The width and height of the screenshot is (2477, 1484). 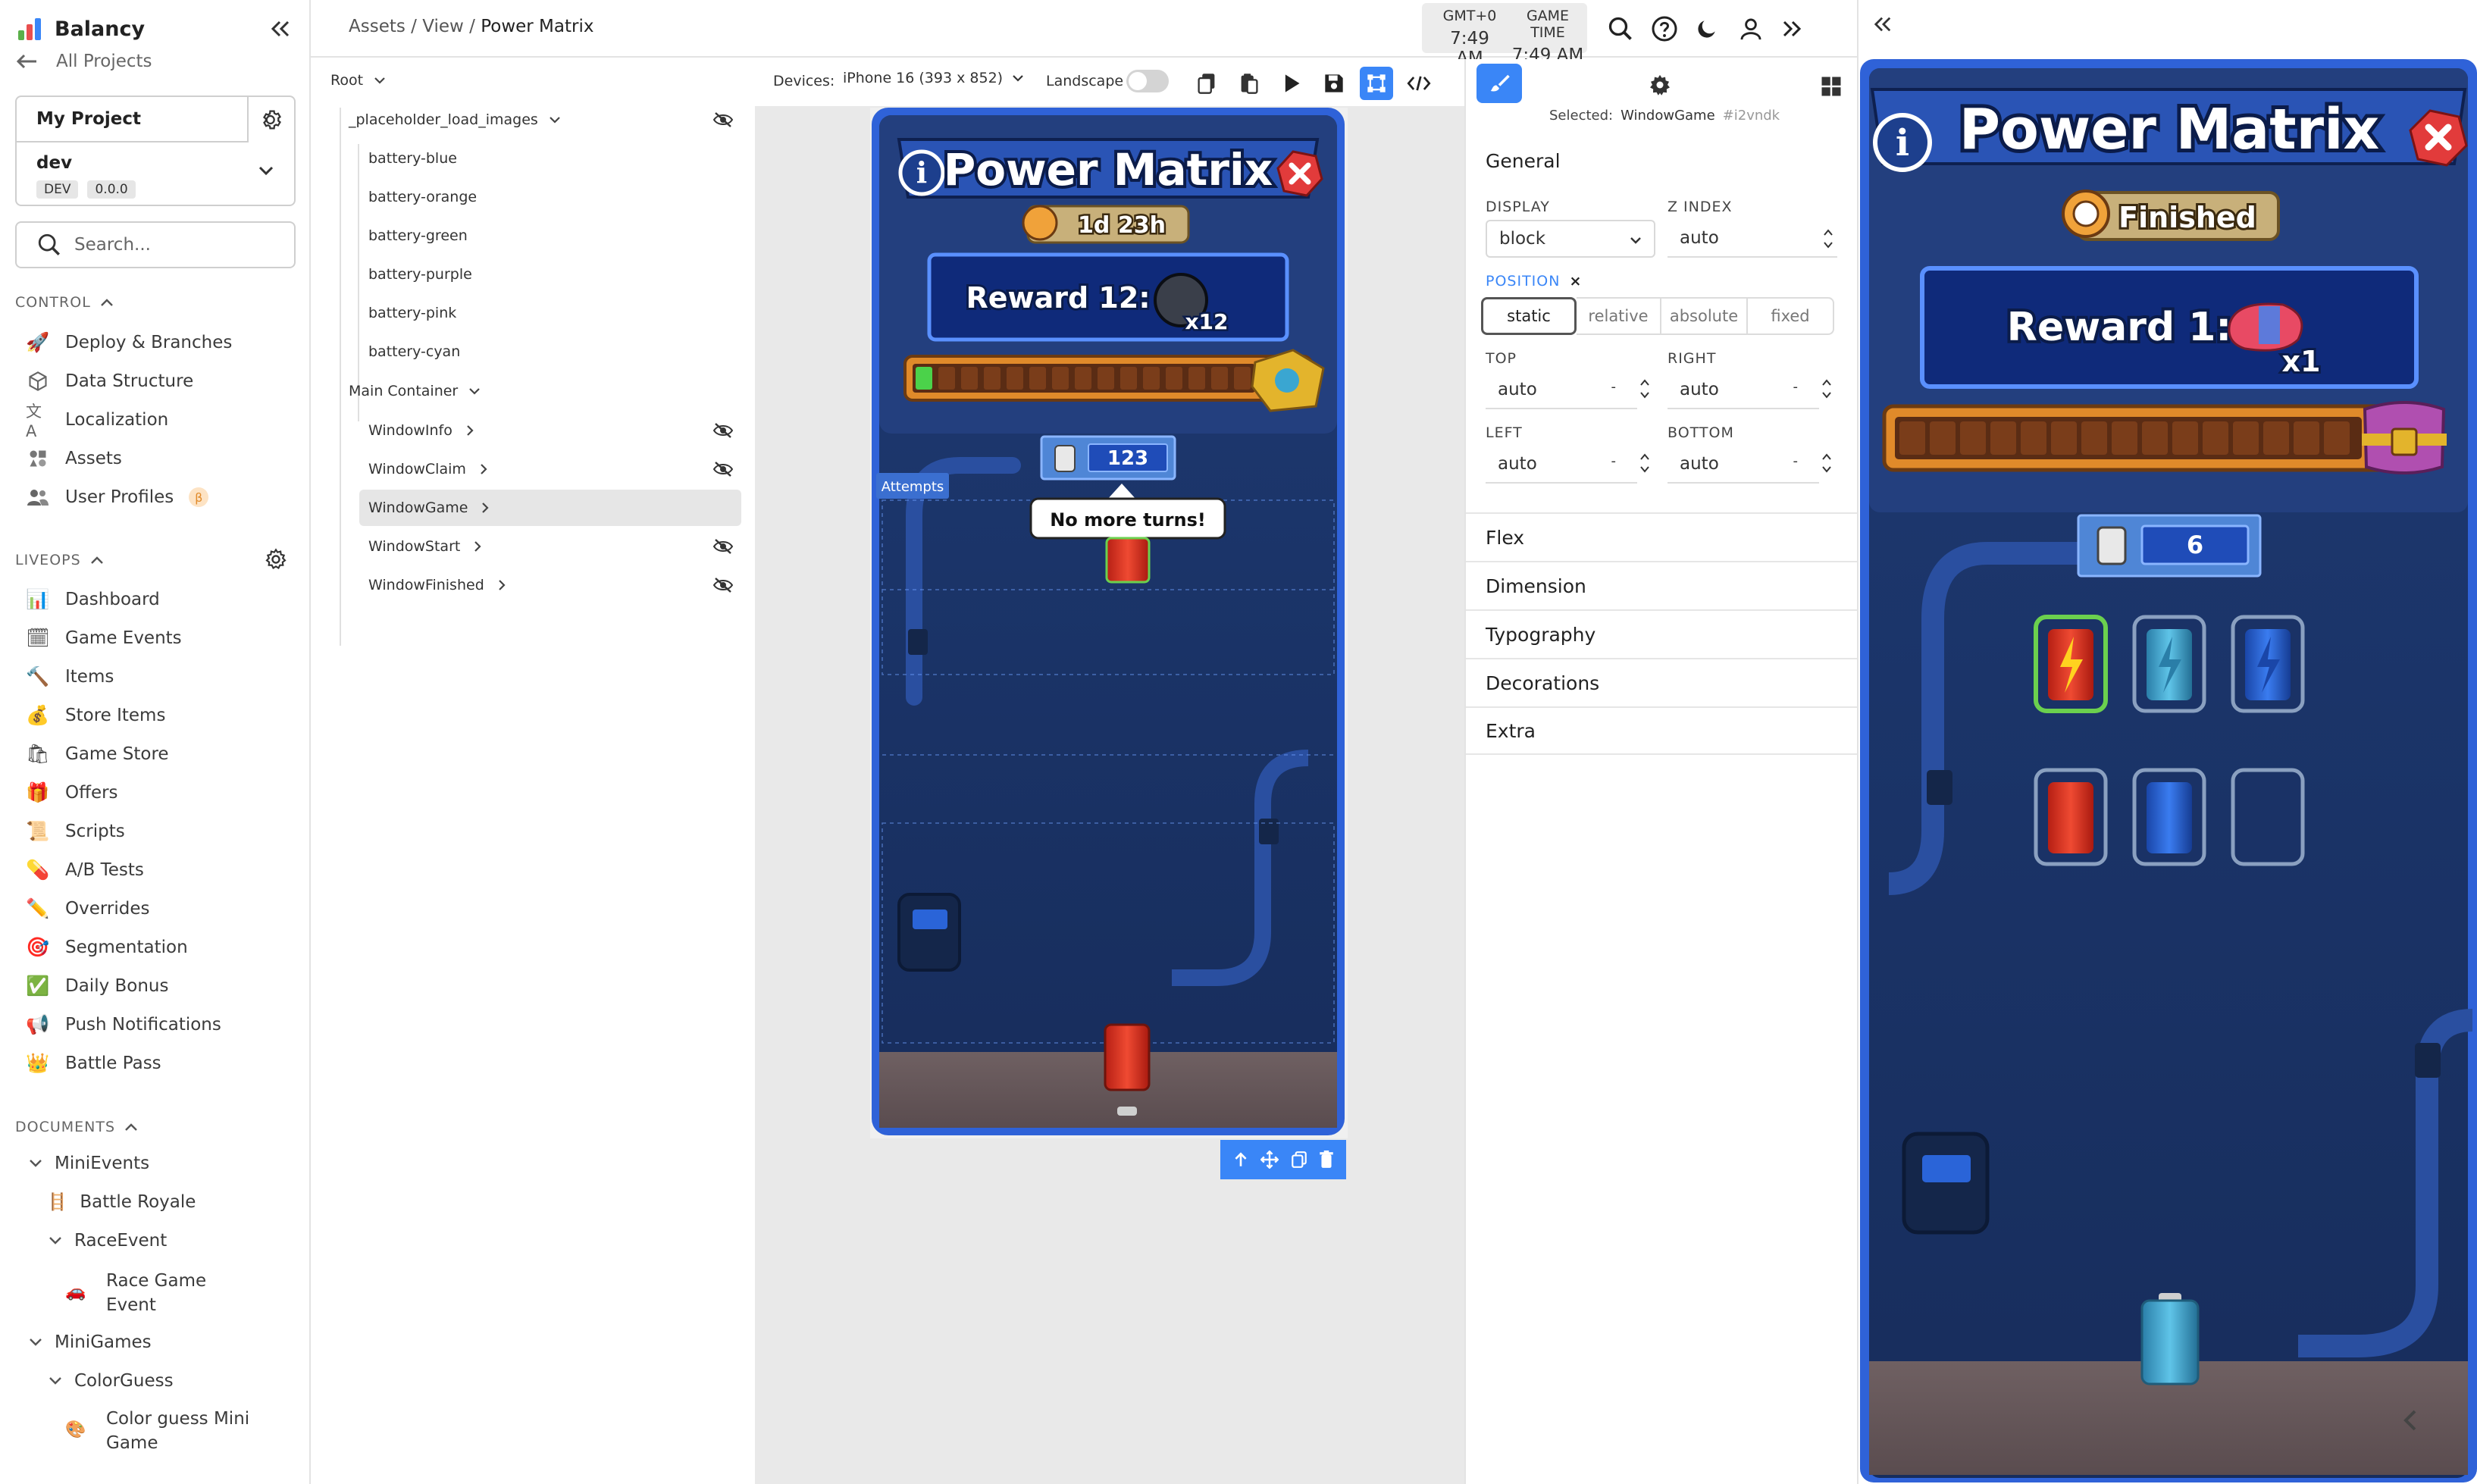 I want to click on sidebar-item-localization: 文A Localization, so click(x=97, y=421).